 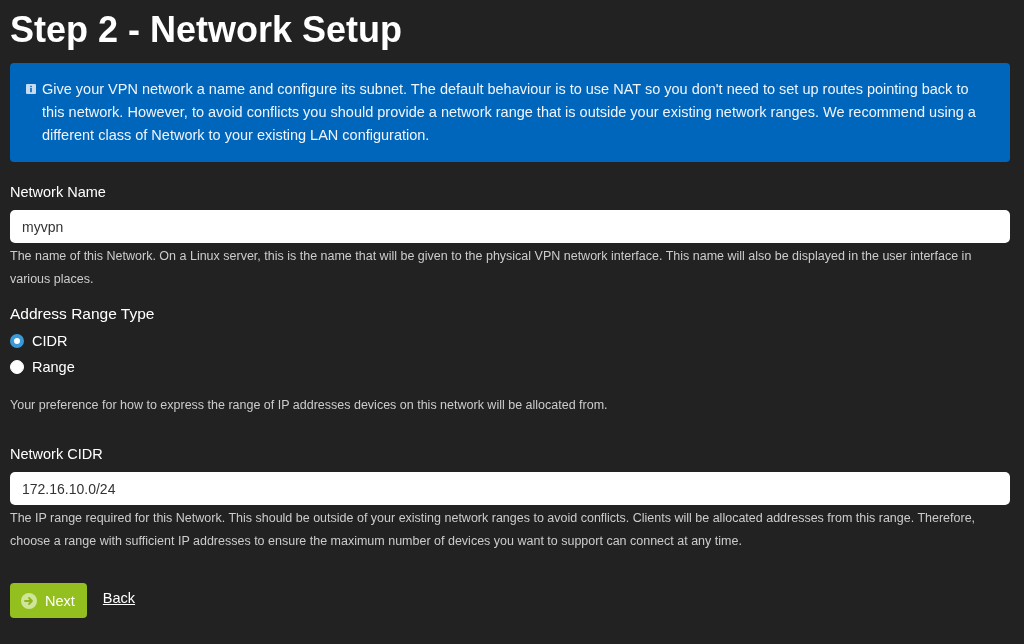 I want to click on field-label: Address Range Type, so click(x=82, y=314).